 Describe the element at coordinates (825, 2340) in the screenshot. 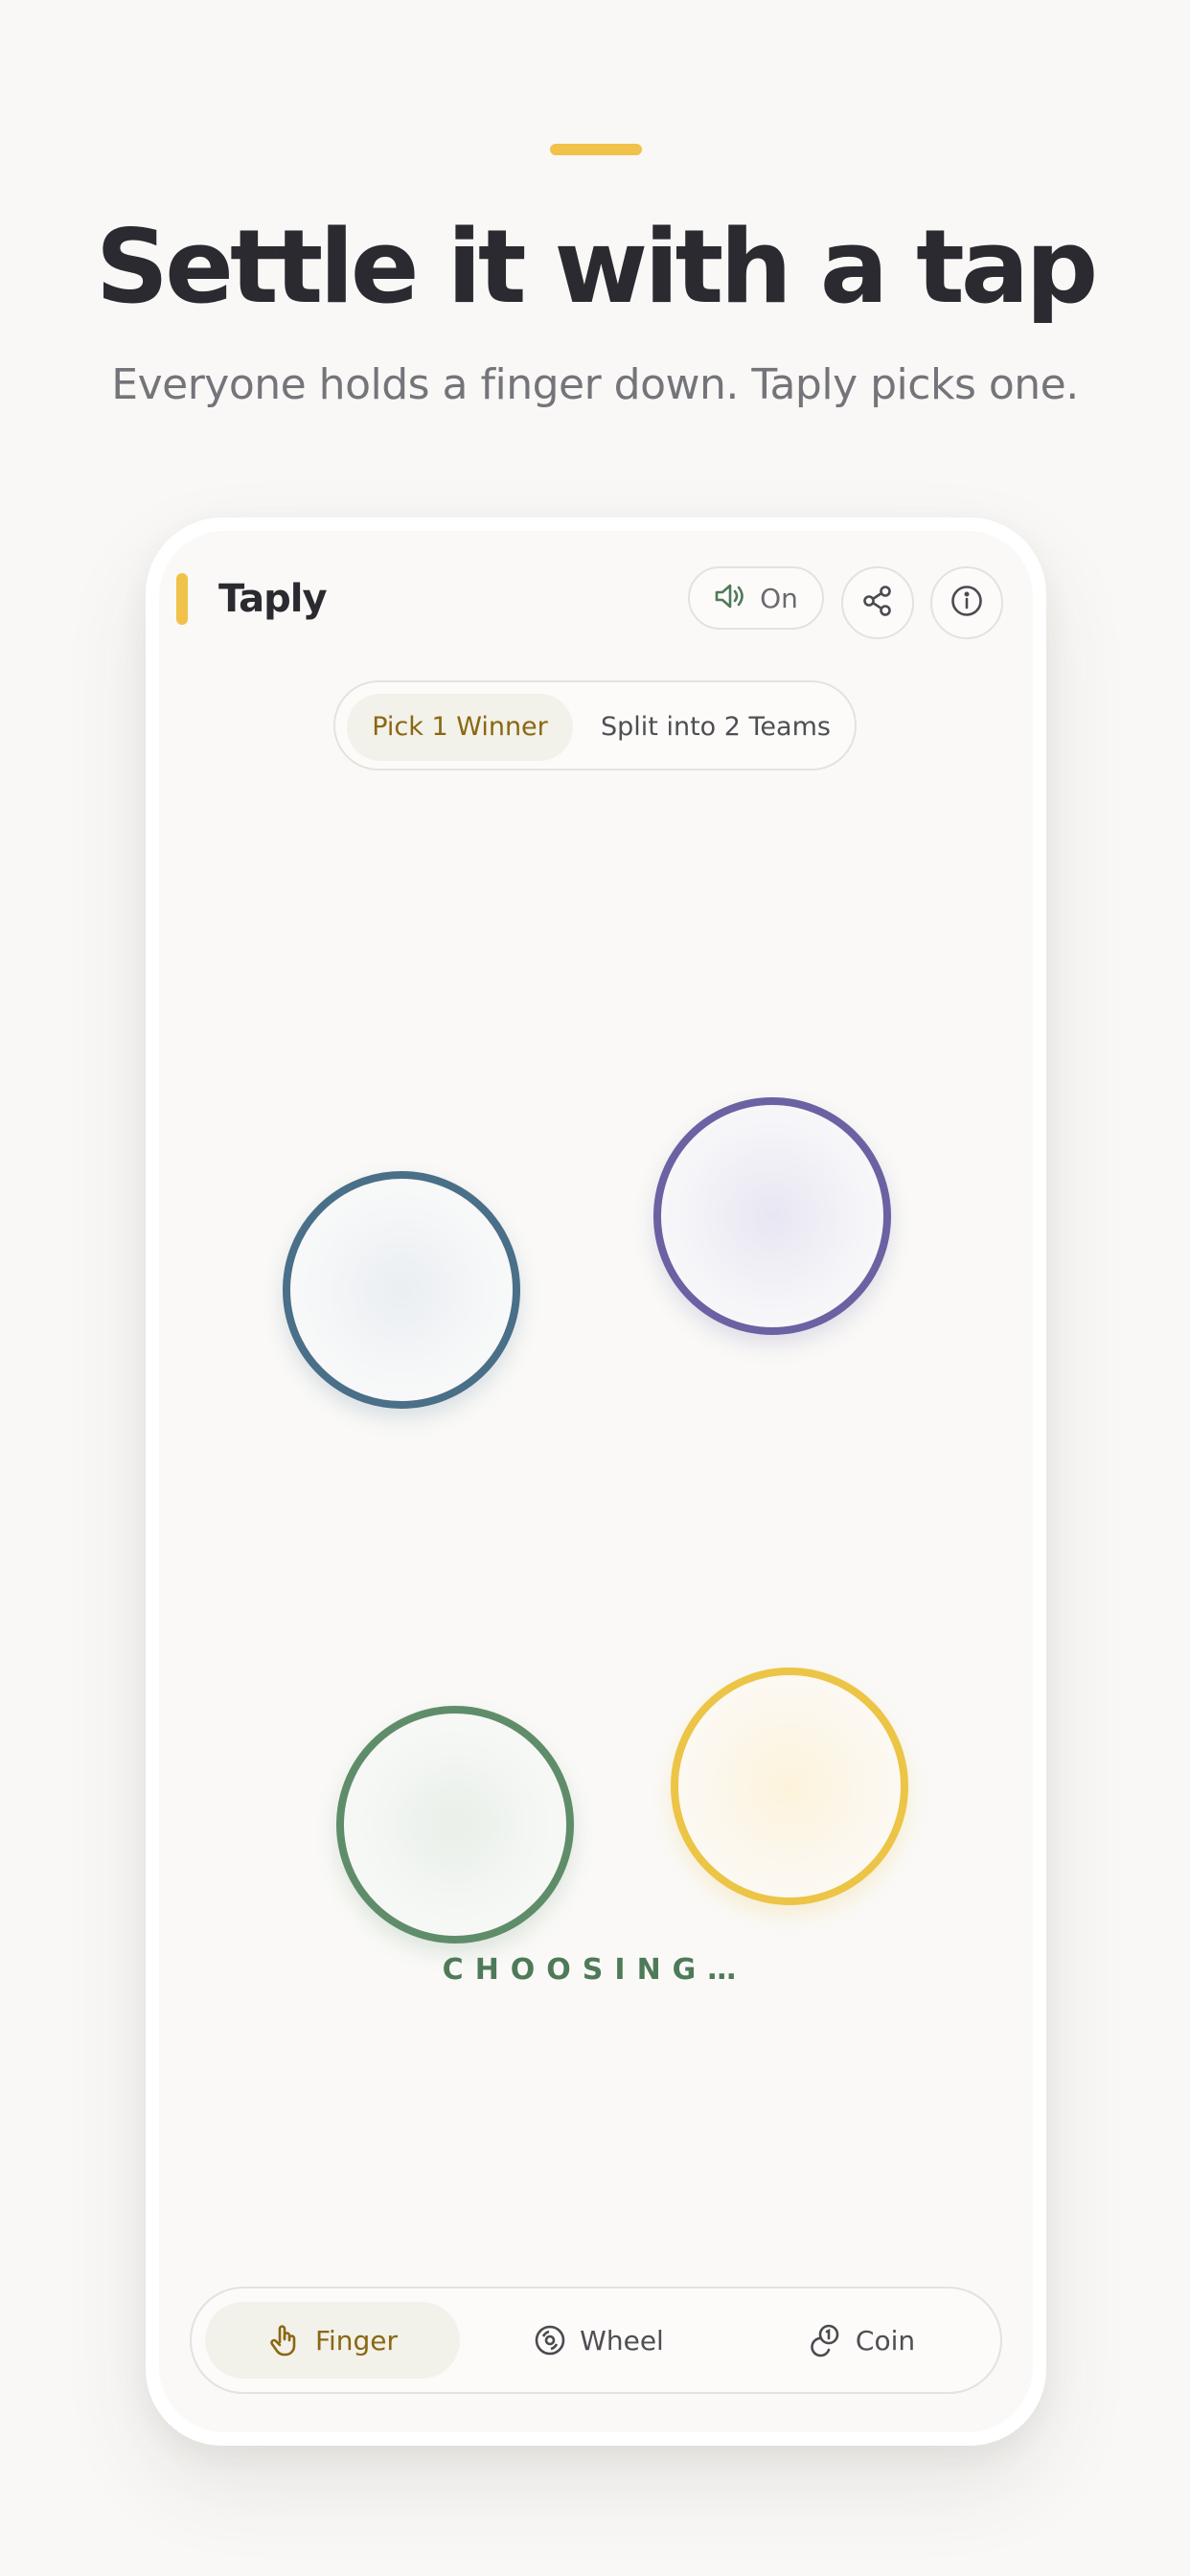

I see `coin-icon` at that location.